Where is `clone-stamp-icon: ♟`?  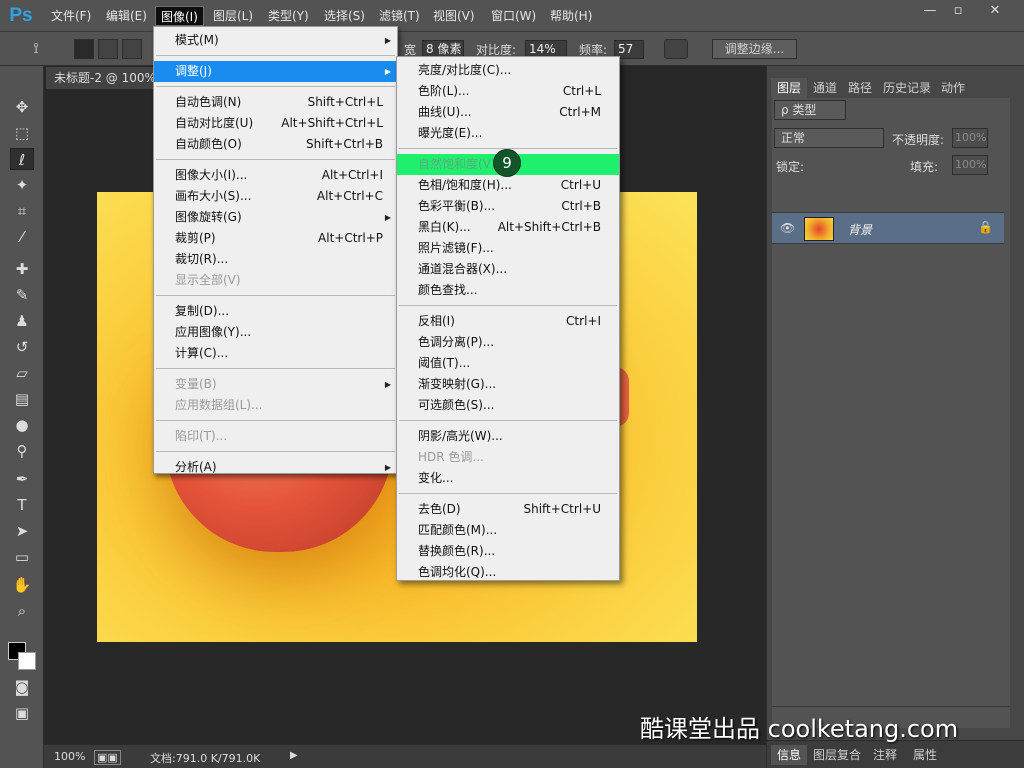 clone-stamp-icon: ♟ is located at coordinates (22, 321).